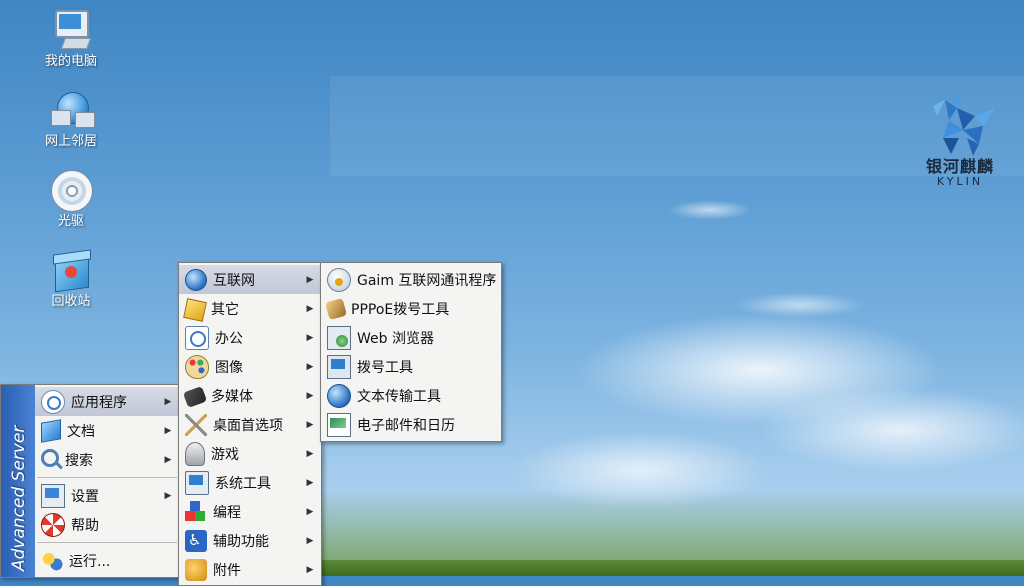  What do you see at coordinates (400, 309) in the screenshot?
I see `menu-item-label: PPPoE拨号工具` at bounding box center [400, 309].